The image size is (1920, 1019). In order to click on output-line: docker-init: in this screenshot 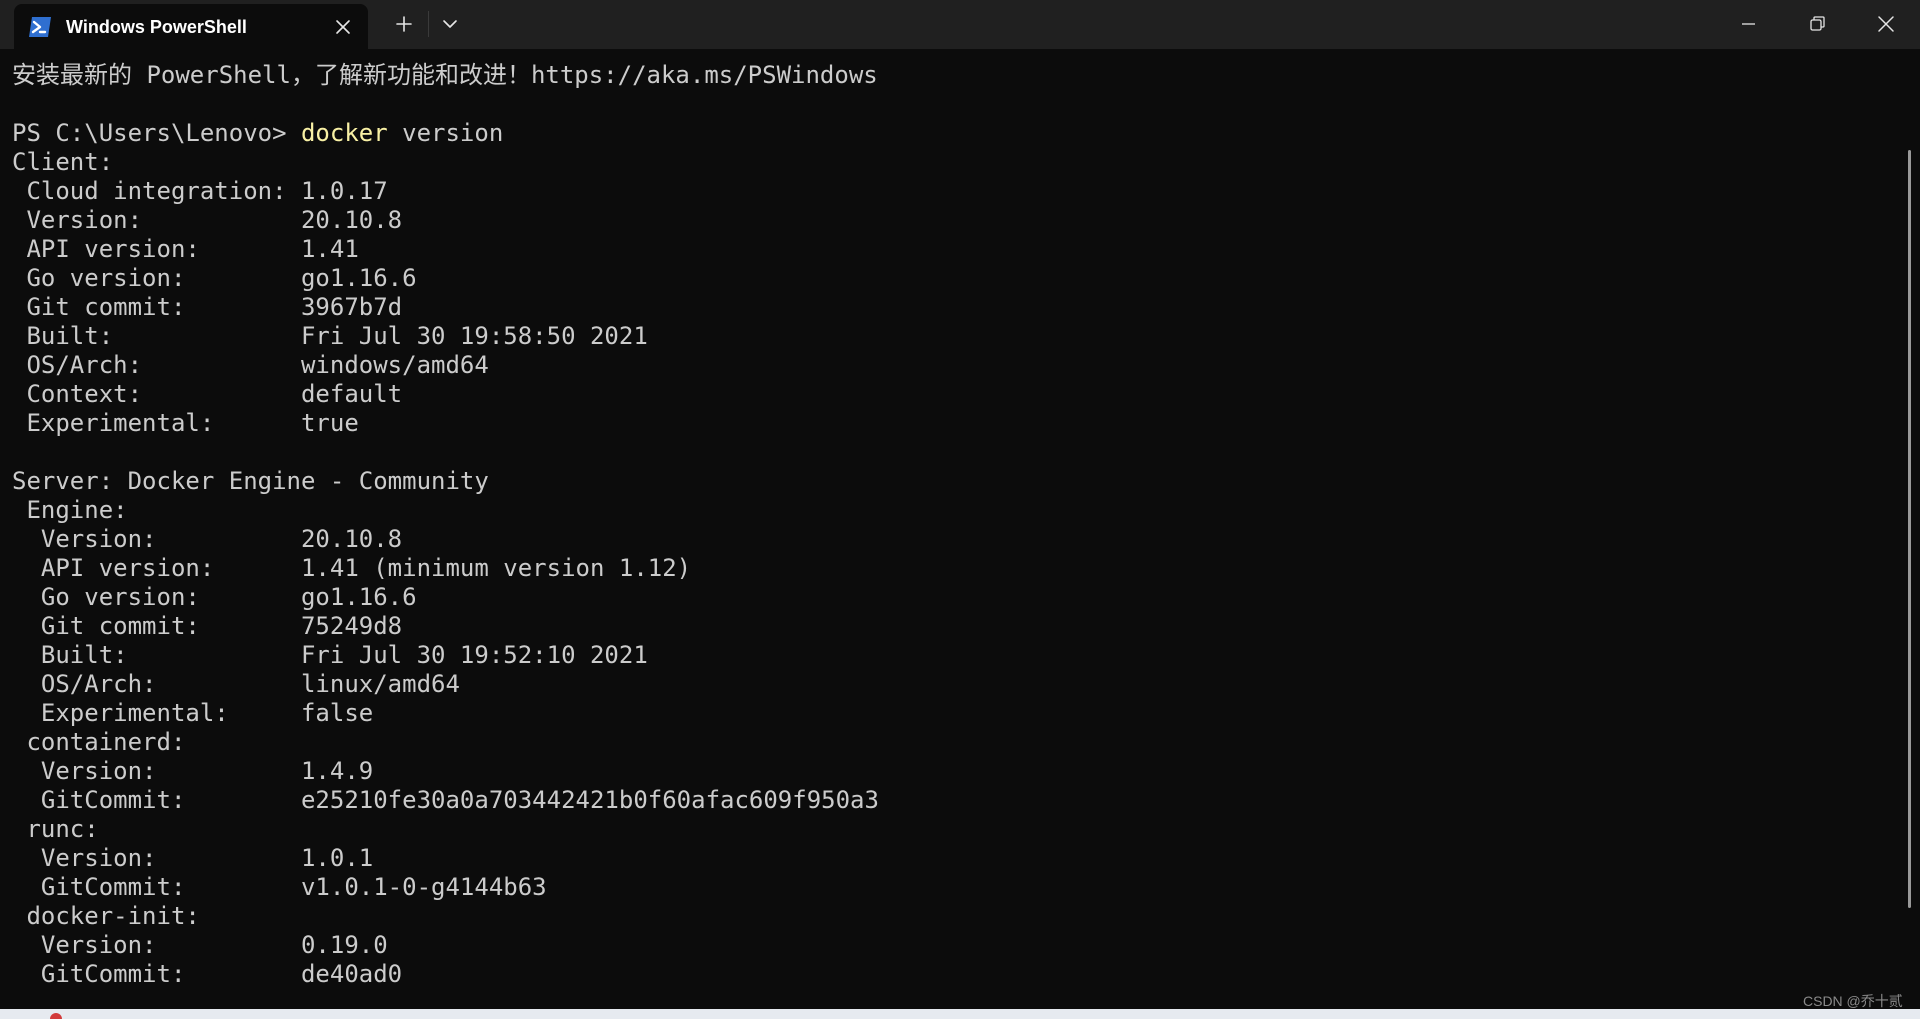, I will do `click(106, 916)`.